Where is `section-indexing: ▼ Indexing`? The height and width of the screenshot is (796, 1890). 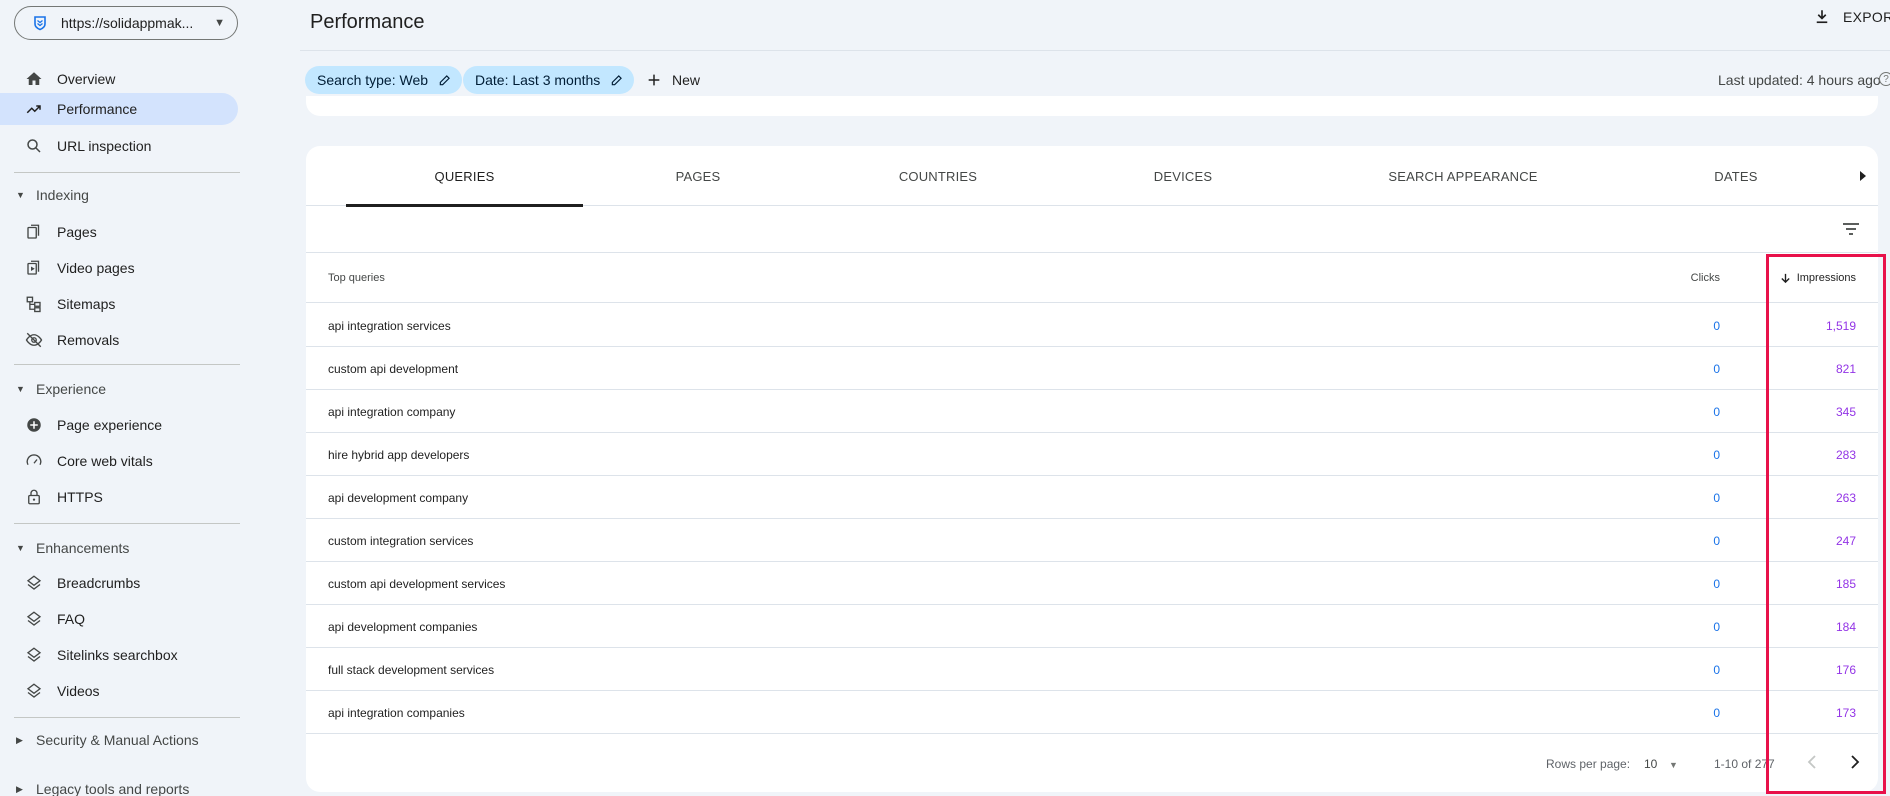
section-indexing: ▼ Indexing is located at coordinates (52, 195).